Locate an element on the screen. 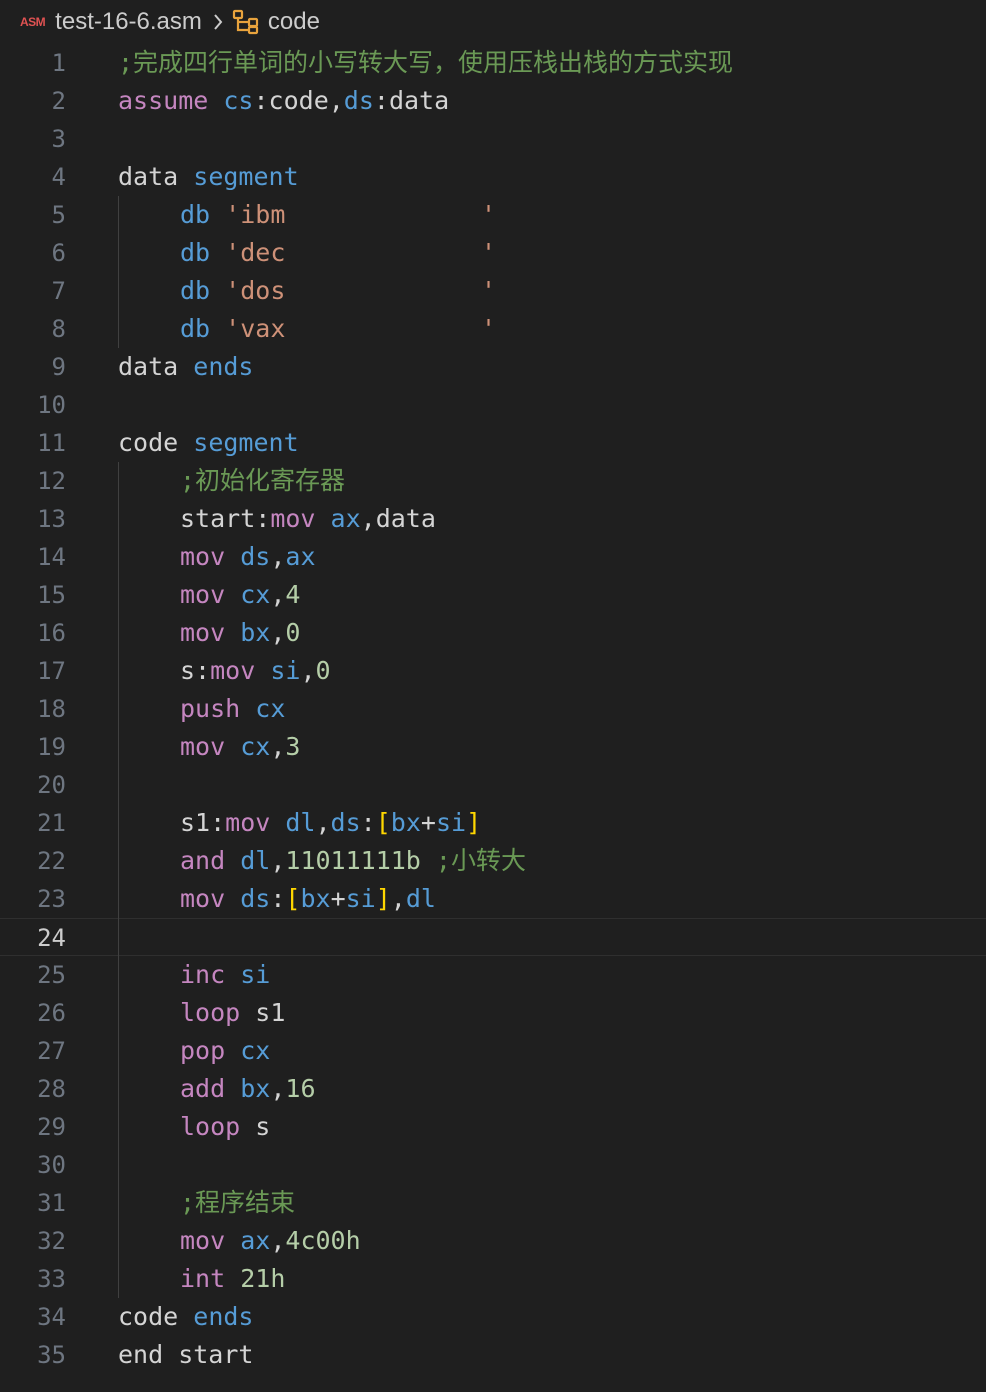 This screenshot has width=986, height=1392. code-text: start:mov ax,data is located at coordinates (308, 519).